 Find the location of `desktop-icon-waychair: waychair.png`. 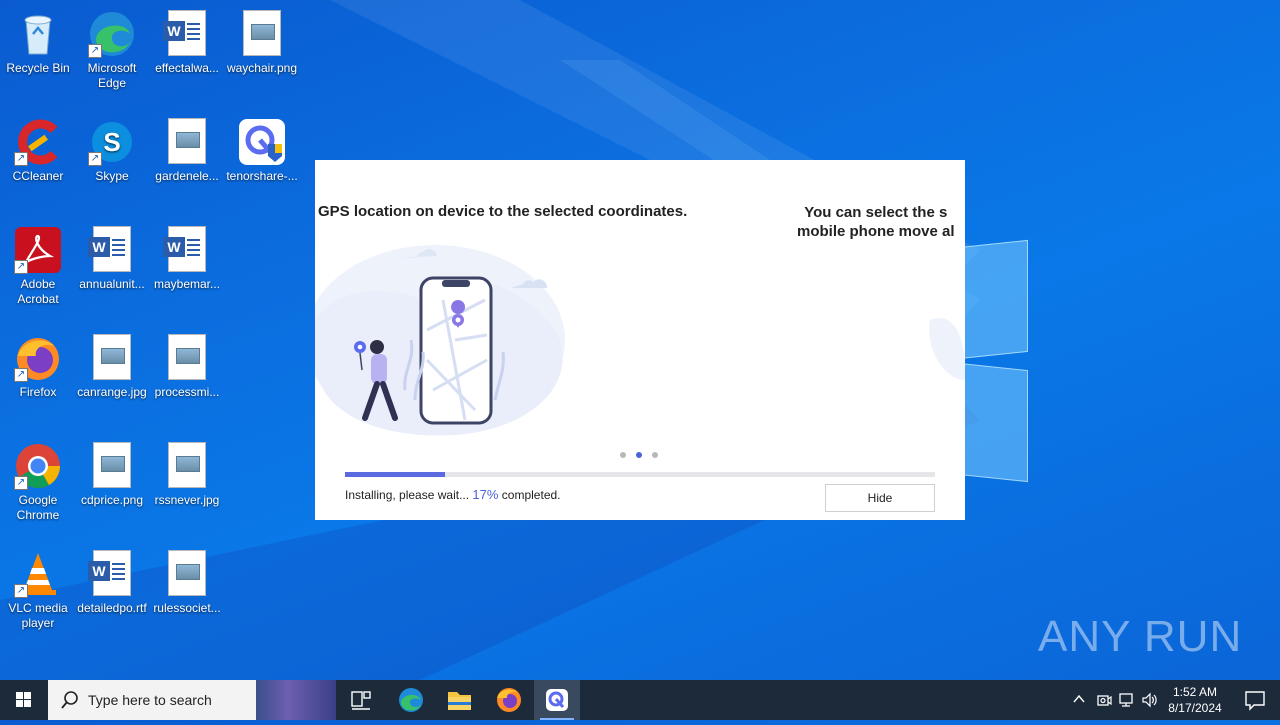

desktop-icon-waychair: waychair.png is located at coordinates (262, 41).